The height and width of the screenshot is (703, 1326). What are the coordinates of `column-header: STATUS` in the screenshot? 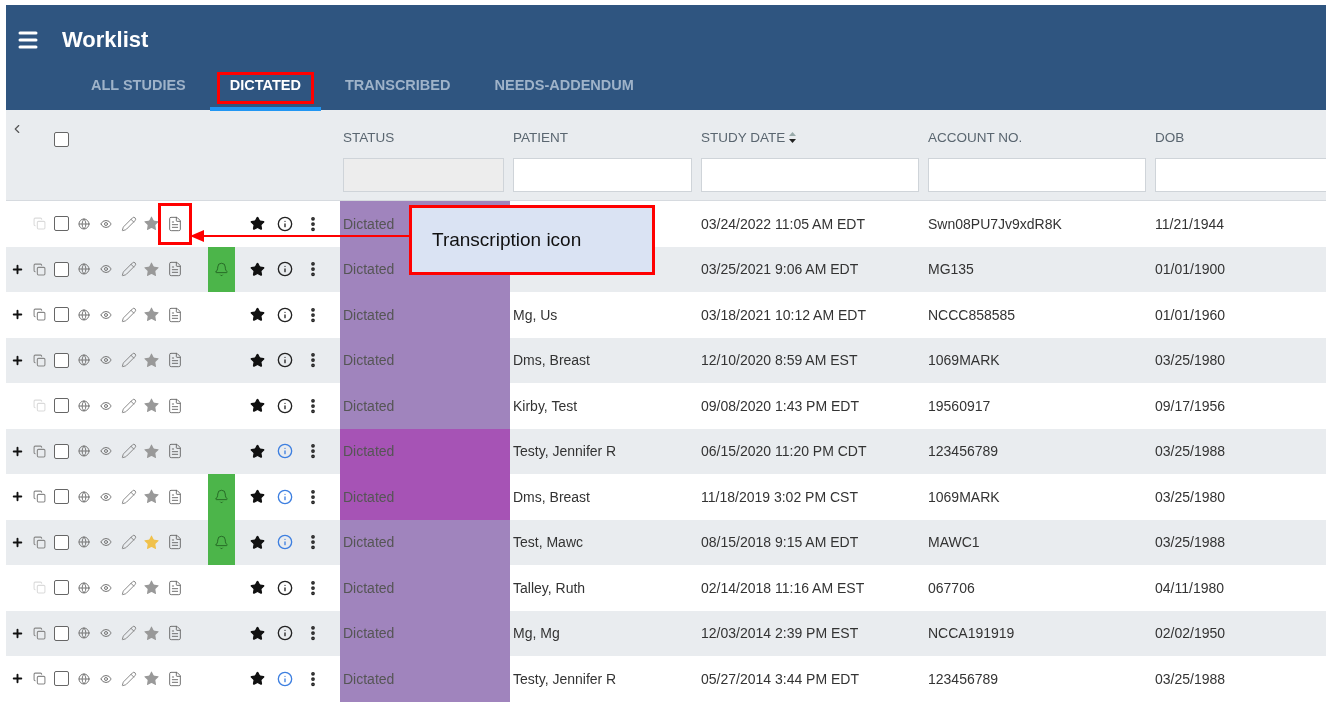 It's located at (369, 137).